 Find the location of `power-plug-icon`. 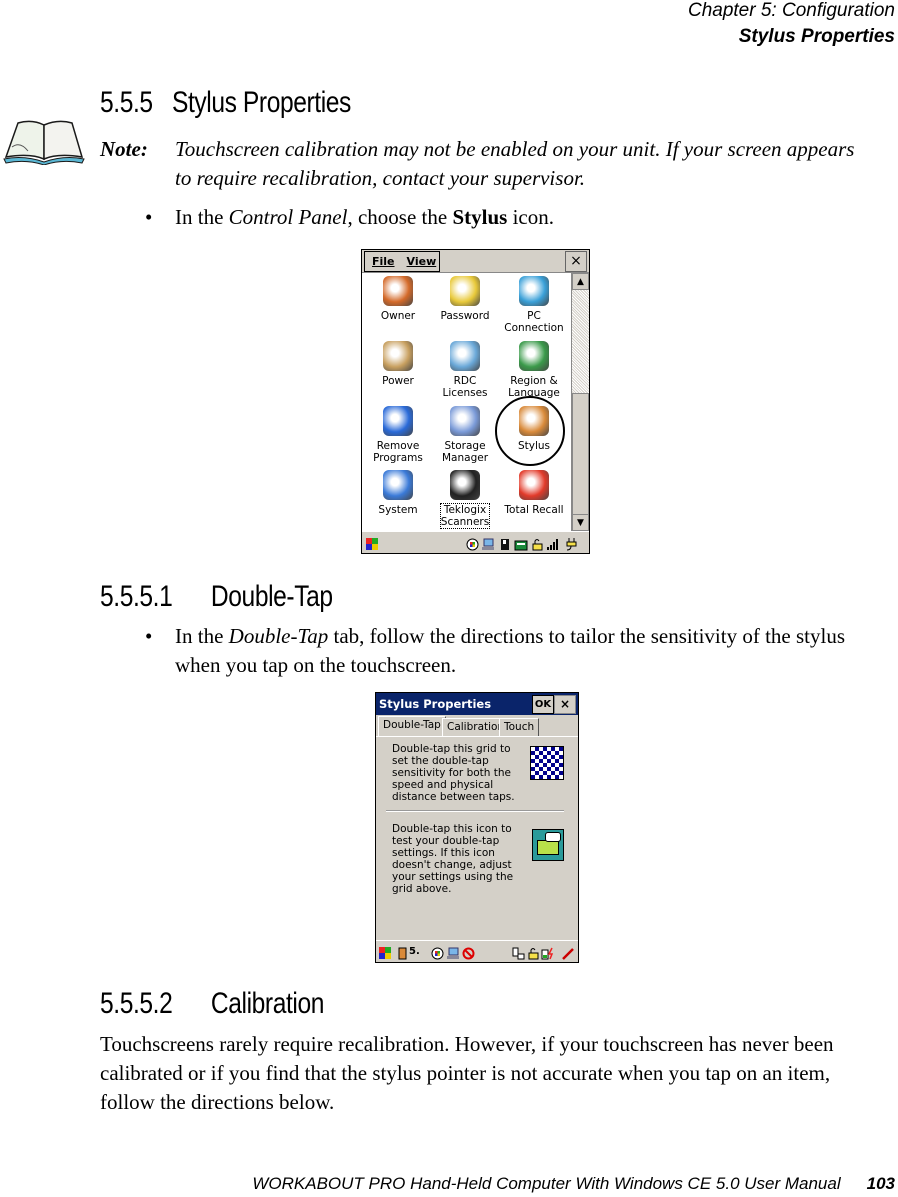

power-plug-icon is located at coordinates (571, 543).